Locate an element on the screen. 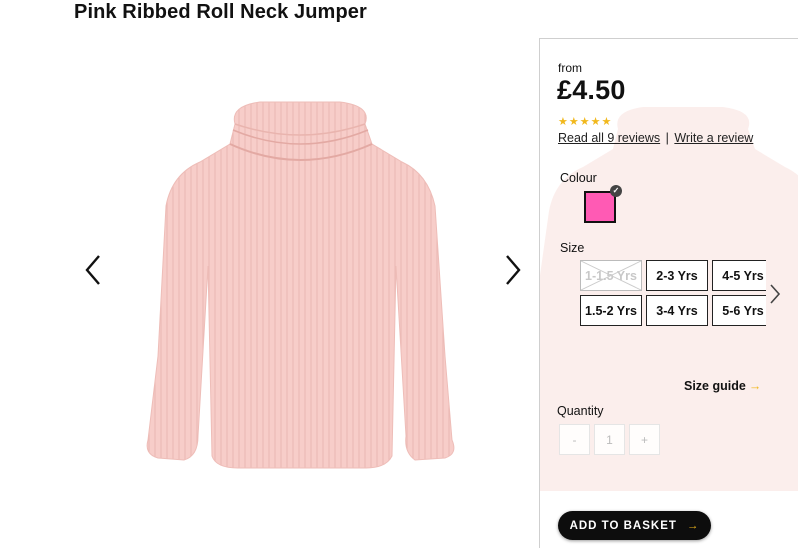  size-option-label: 2-3 Yrs is located at coordinates (677, 275).